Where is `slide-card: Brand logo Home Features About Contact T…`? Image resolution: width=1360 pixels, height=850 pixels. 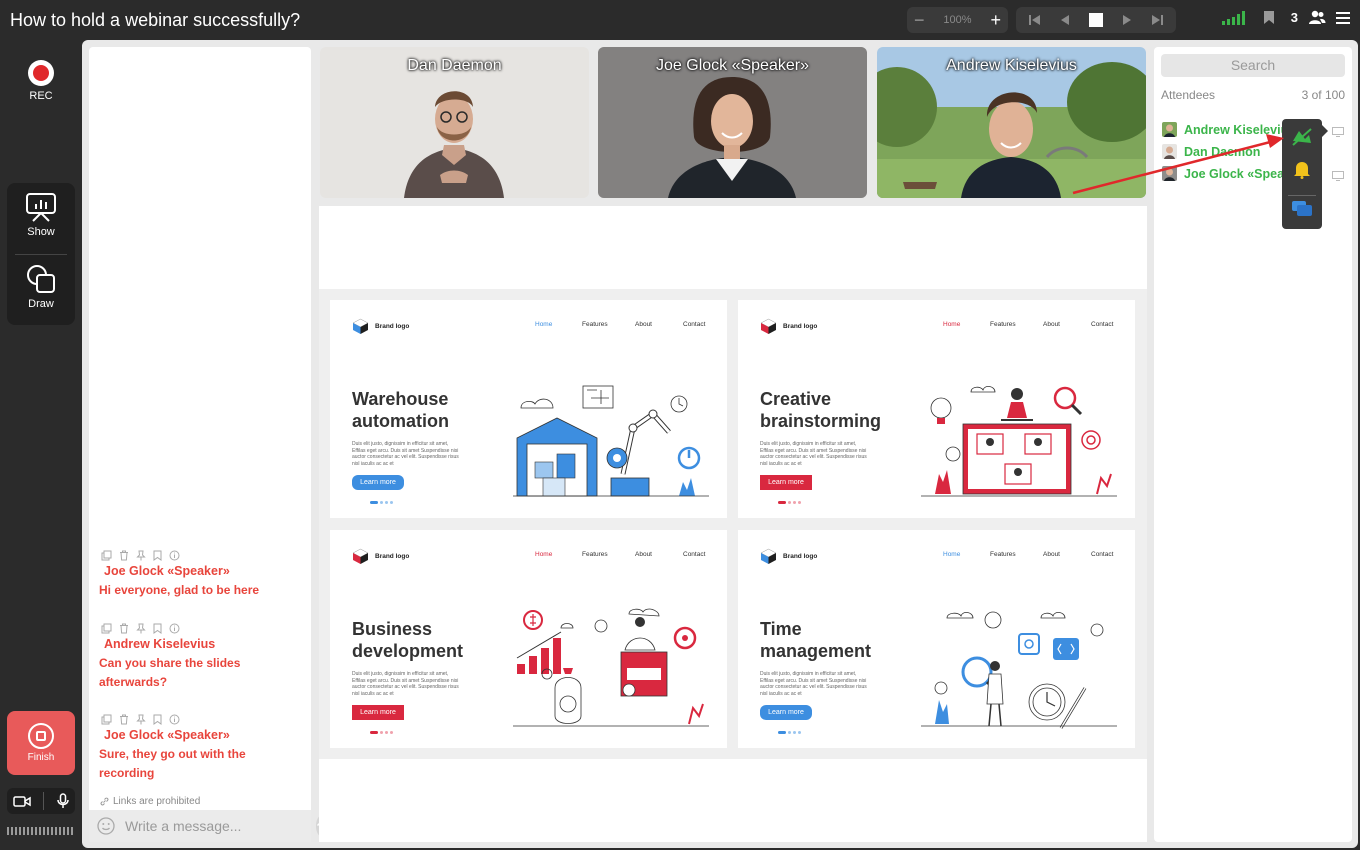
slide-card: Brand logo Home Features About Contact T… is located at coordinates (936, 639).